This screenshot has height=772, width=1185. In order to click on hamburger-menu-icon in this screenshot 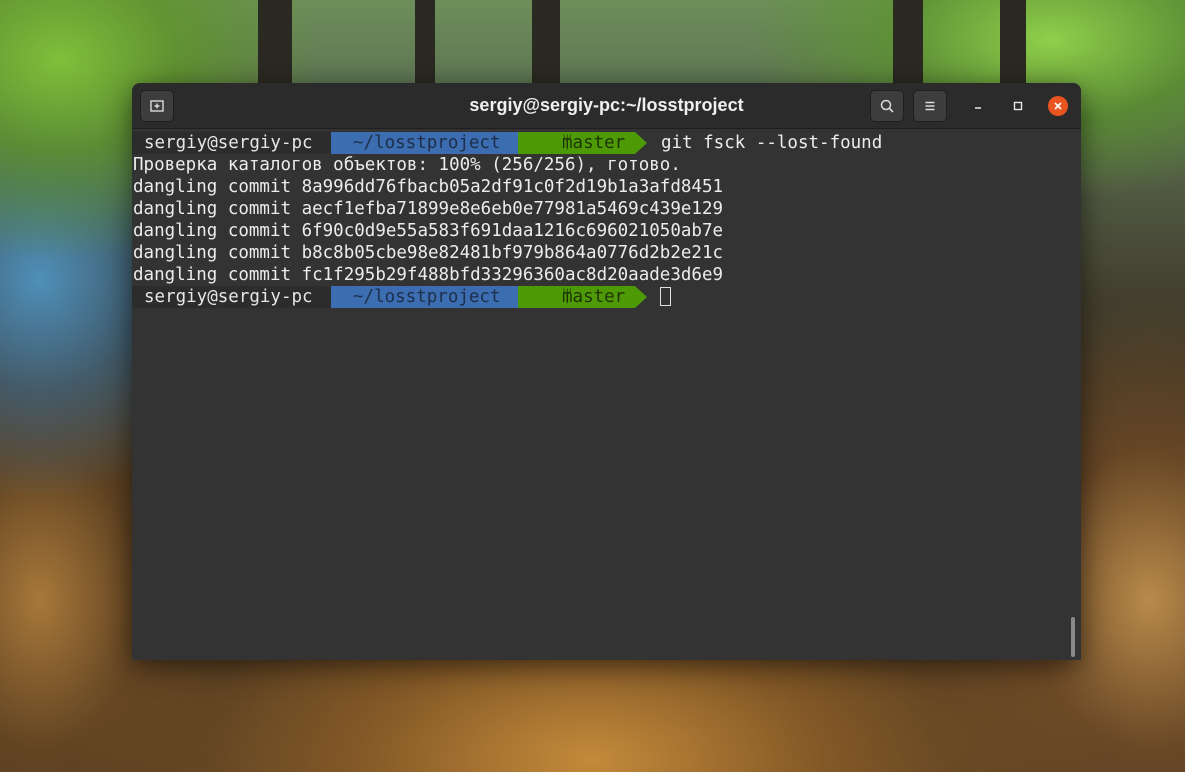, I will do `click(930, 106)`.